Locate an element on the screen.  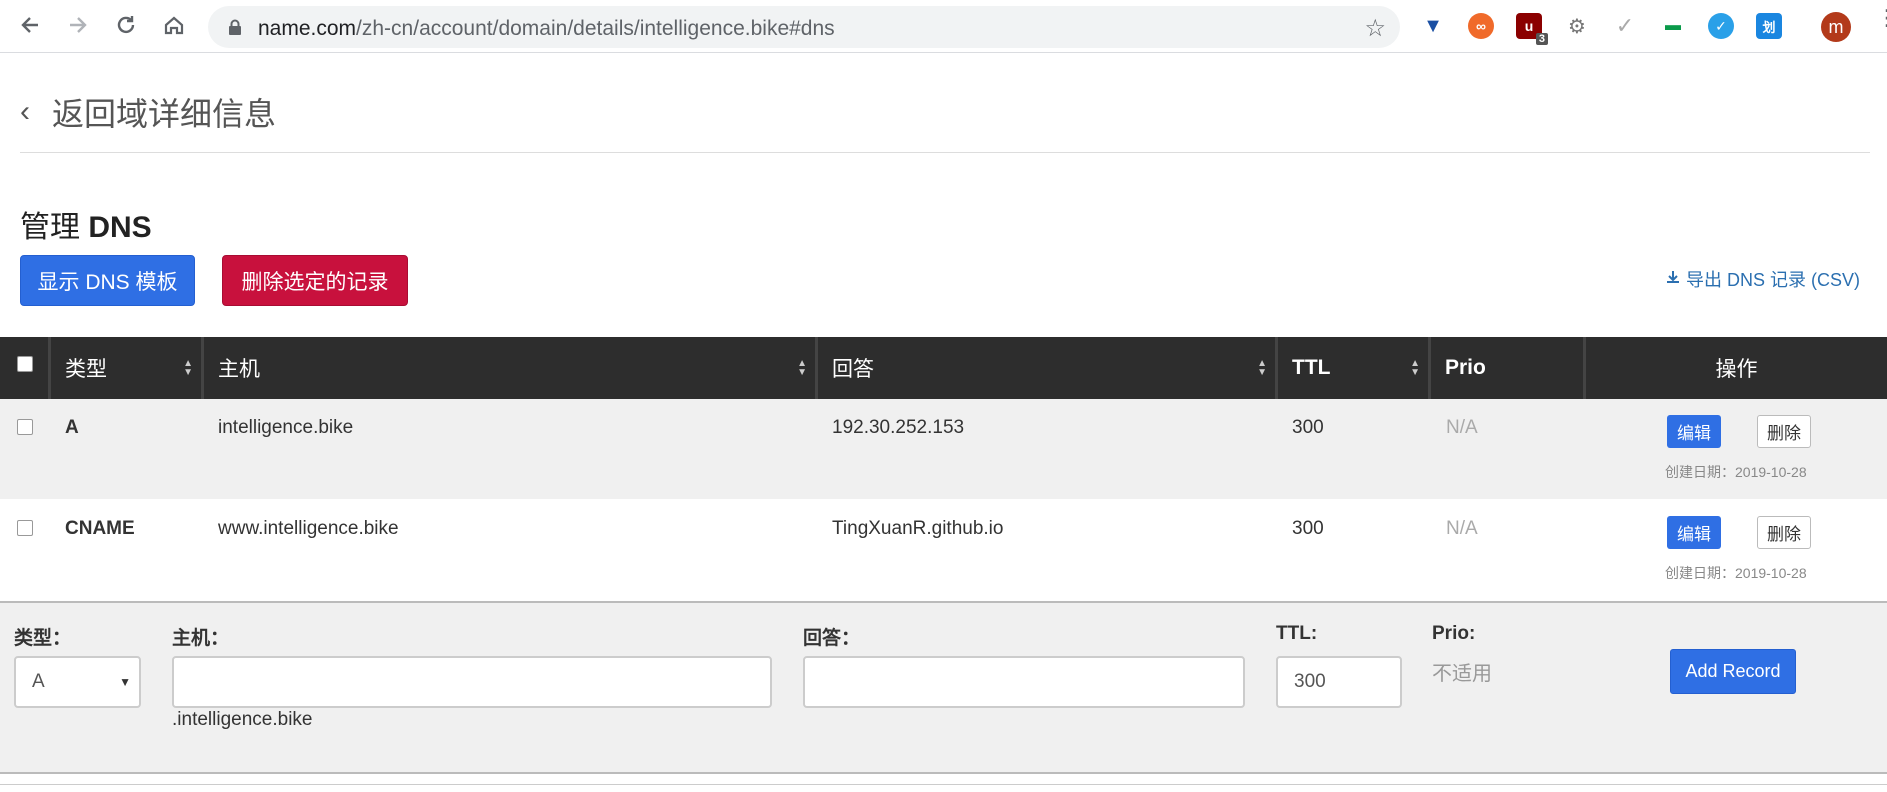
ublock-icon: u 3 is located at coordinates (1532, 29).